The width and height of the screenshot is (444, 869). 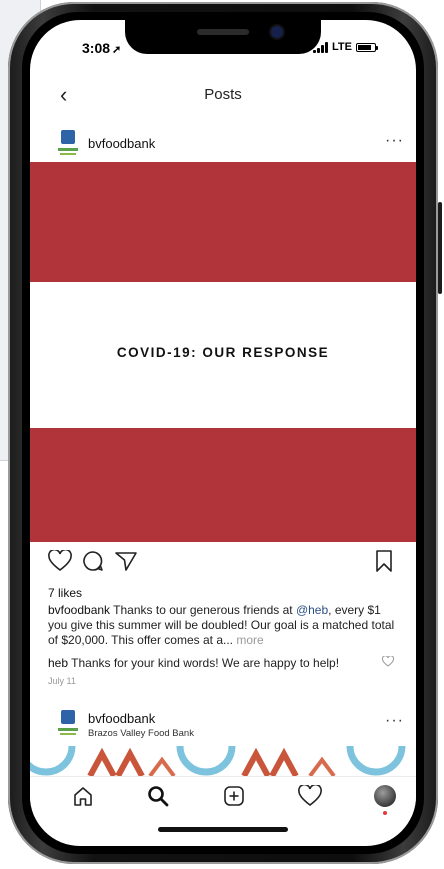 I want to click on pattern-art, so click(x=218, y=761).